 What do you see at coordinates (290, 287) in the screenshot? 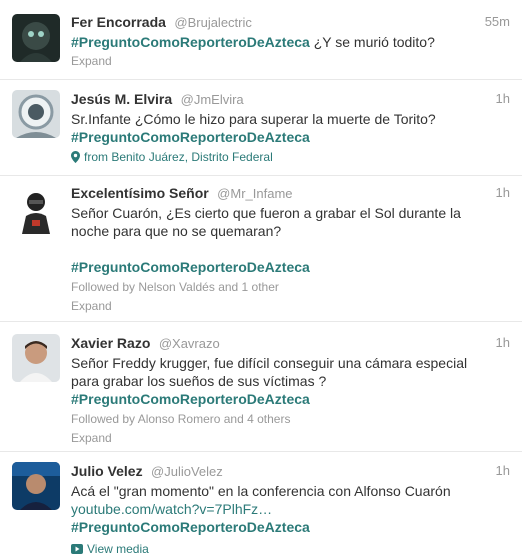
I see `followed-by: Followed by Nelson Valdés and 1 other` at bounding box center [290, 287].